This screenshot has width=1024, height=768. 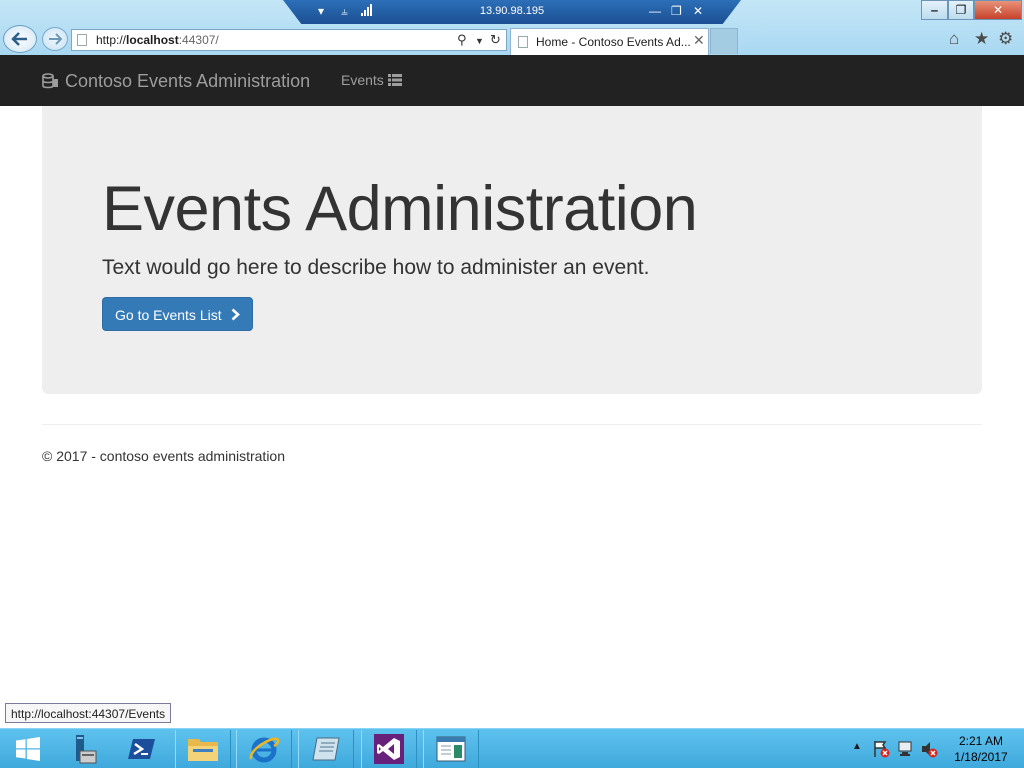 What do you see at coordinates (462, 40) in the screenshot?
I see `search-icon: ⚲` at bounding box center [462, 40].